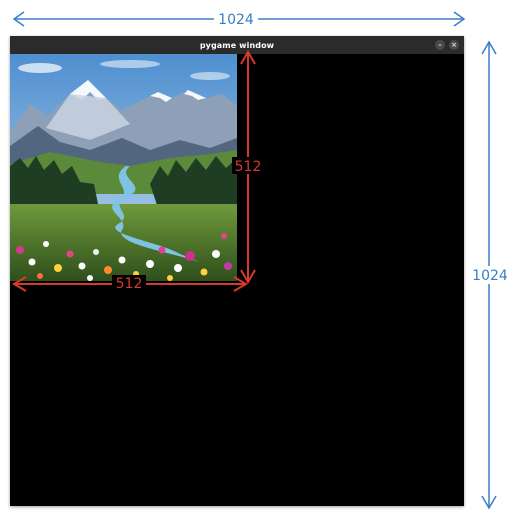 This screenshot has height=520, width=520. Describe the element at coordinates (454, 45) in the screenshot. I see `close-icon: ×` at that location.